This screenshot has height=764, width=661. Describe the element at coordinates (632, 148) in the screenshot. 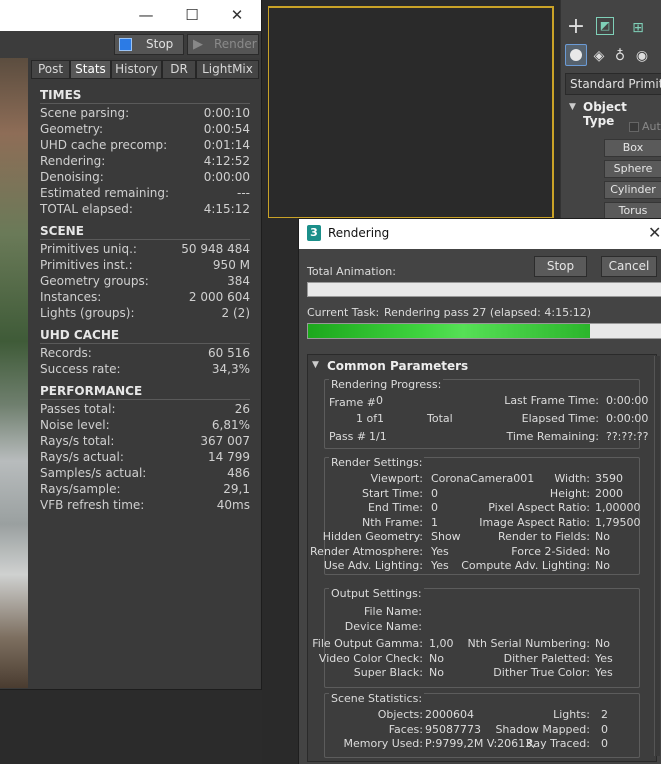

I see `box-button: Box` at that location.